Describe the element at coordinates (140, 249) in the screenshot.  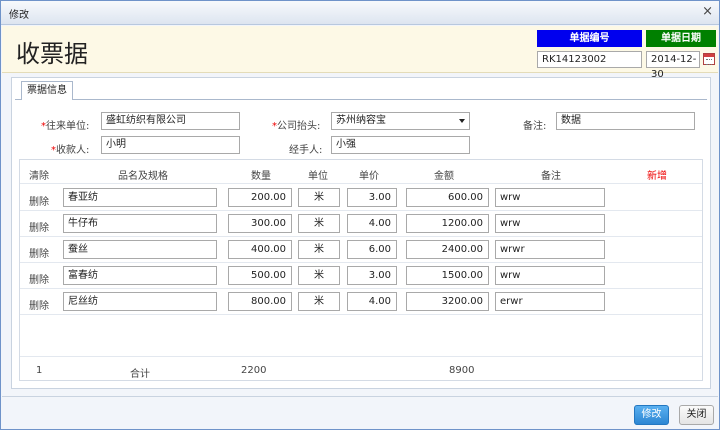
I see `item-cell: 蚕丝` at that location.